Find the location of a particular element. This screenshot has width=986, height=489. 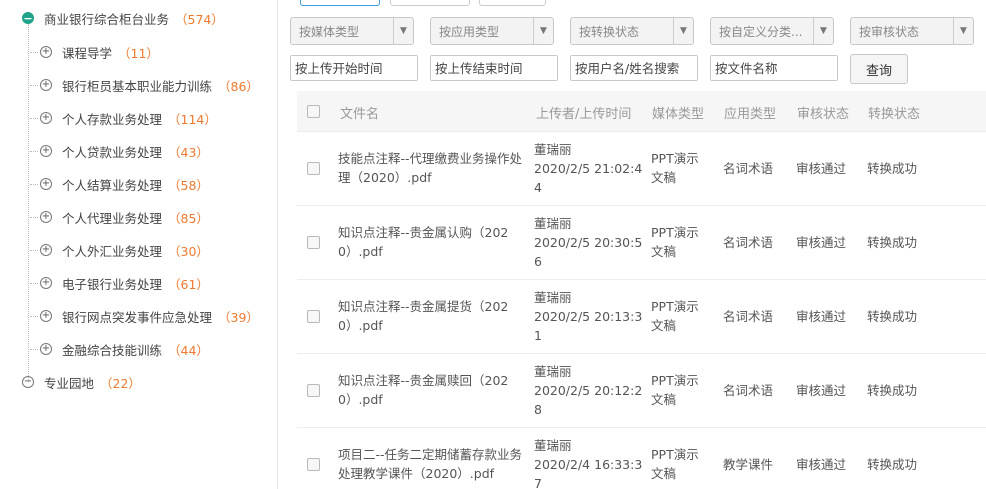

tree-node-root: − 商业银行综合柜台业务 （574） is located at coordinates (123, 18).